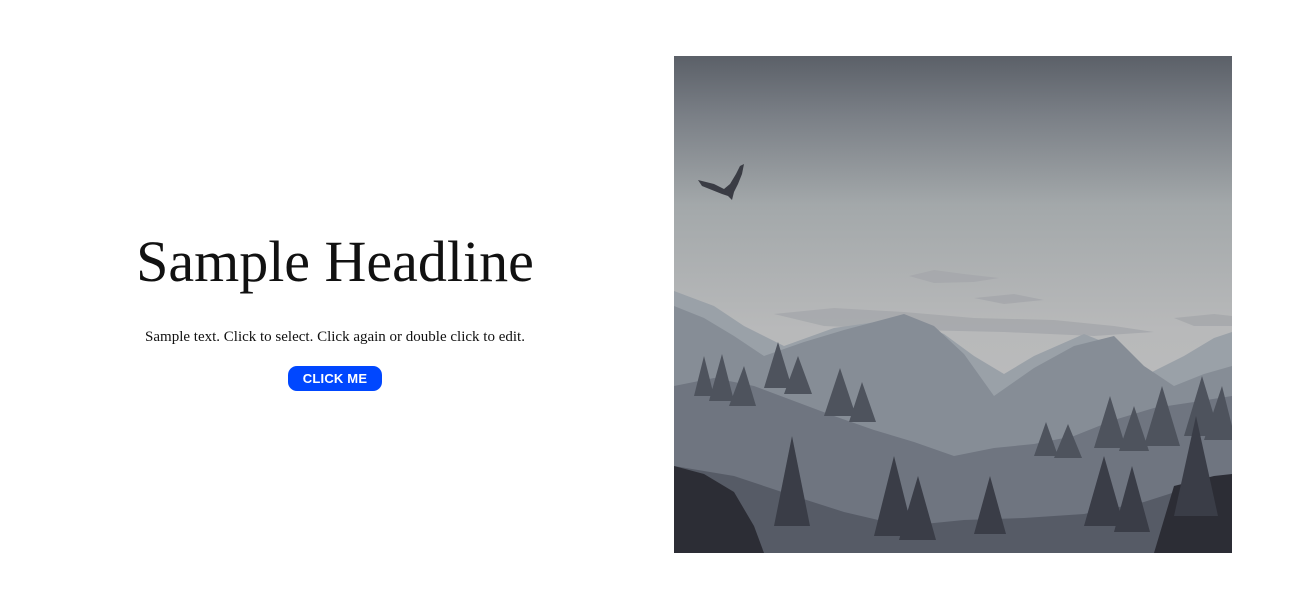 The image size is (1290, 610). I want to click on click-me-button: CLICK ME, so click(335, 378).